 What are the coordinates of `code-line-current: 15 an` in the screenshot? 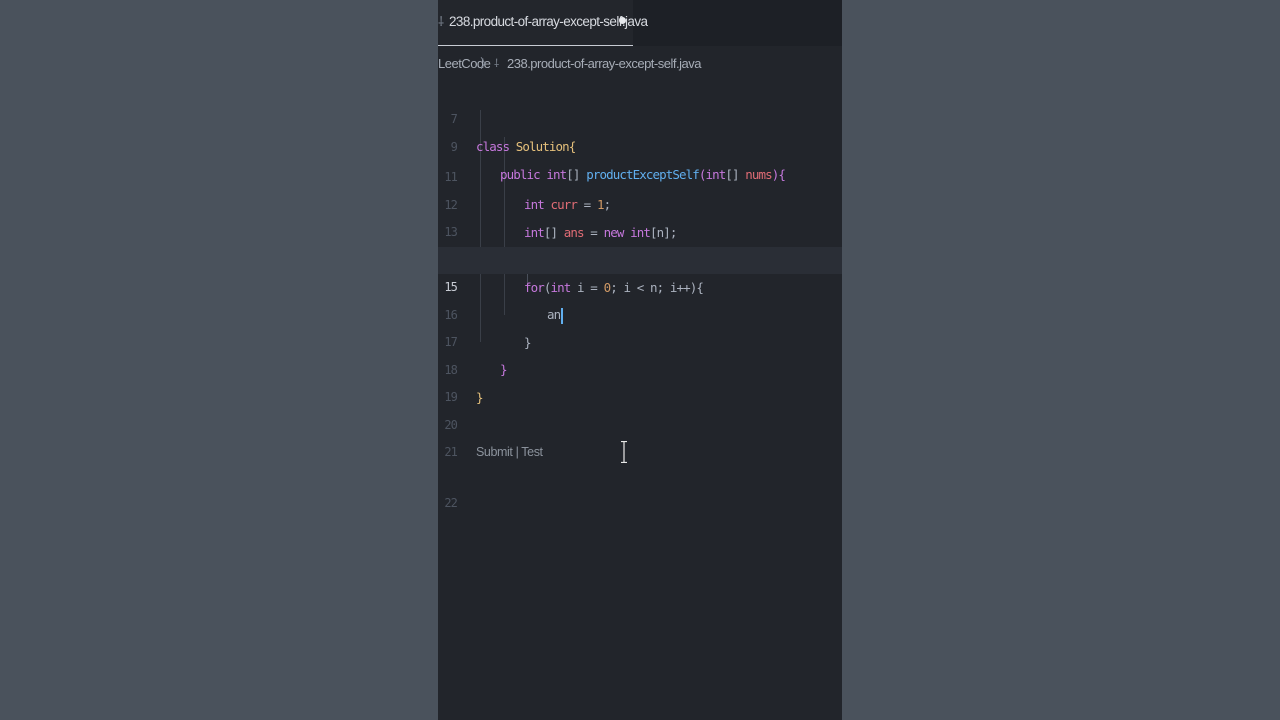 It's located at (640, 285).